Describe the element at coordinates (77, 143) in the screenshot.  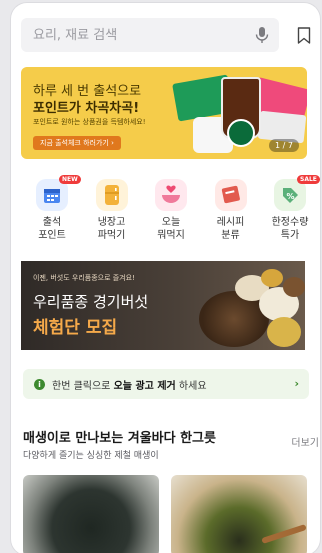
I see `banner-cta-button: 지금 출석체크 하러가기 ›` at that location.